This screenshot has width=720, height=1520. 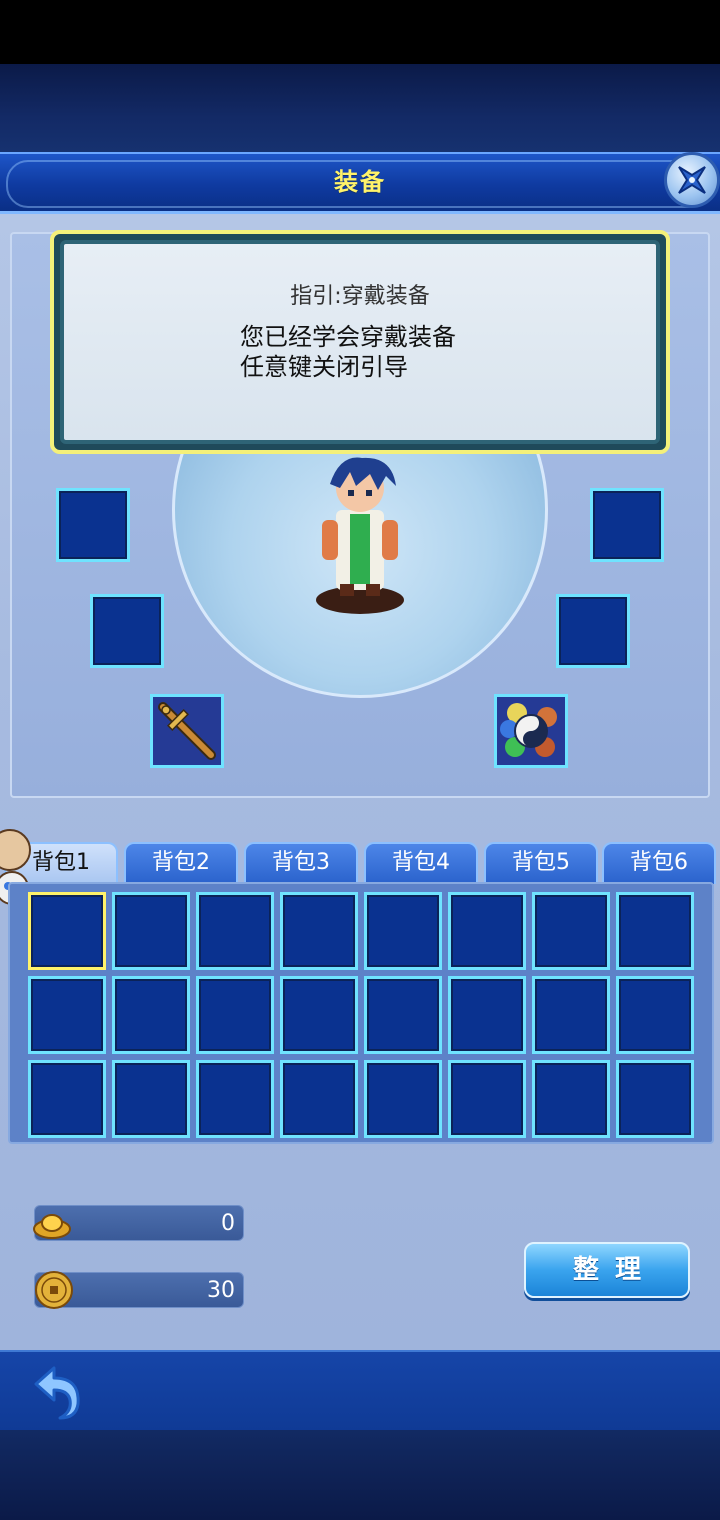 What do you see at coordinates (627, 525) in the screenshot?
I see `equip-slot-right-top` at bounding box center [627, 525].